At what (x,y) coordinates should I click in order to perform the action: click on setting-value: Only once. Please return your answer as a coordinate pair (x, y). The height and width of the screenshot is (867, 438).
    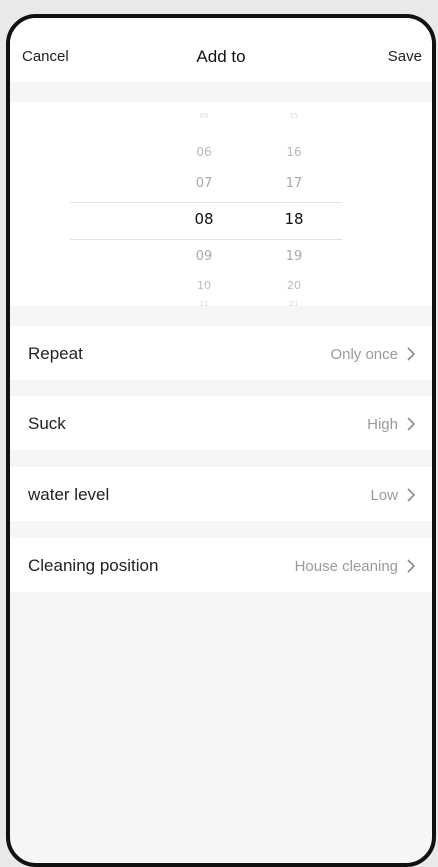
    Looking at the image, I should click on (364, 354).